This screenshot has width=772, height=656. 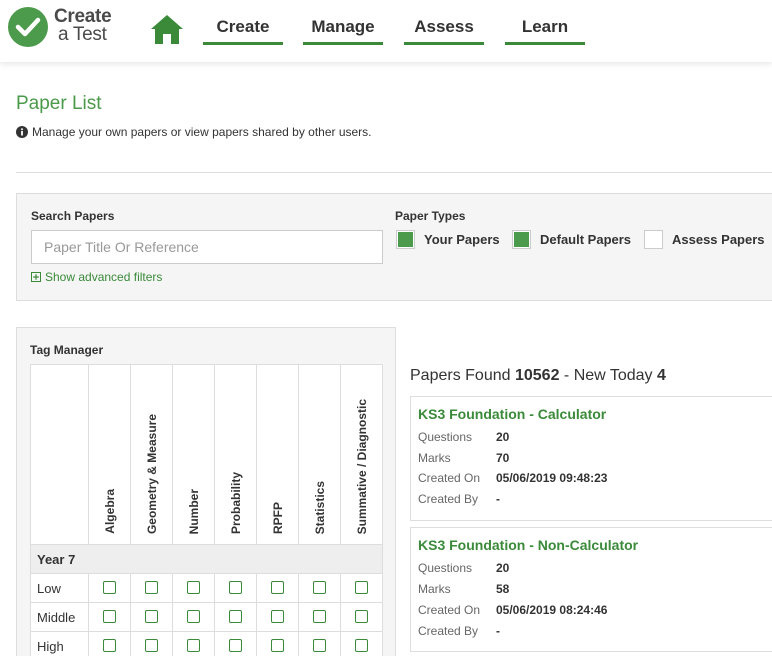 I want to click on tag-column-label: Statistics, so click(x=319, y=507).